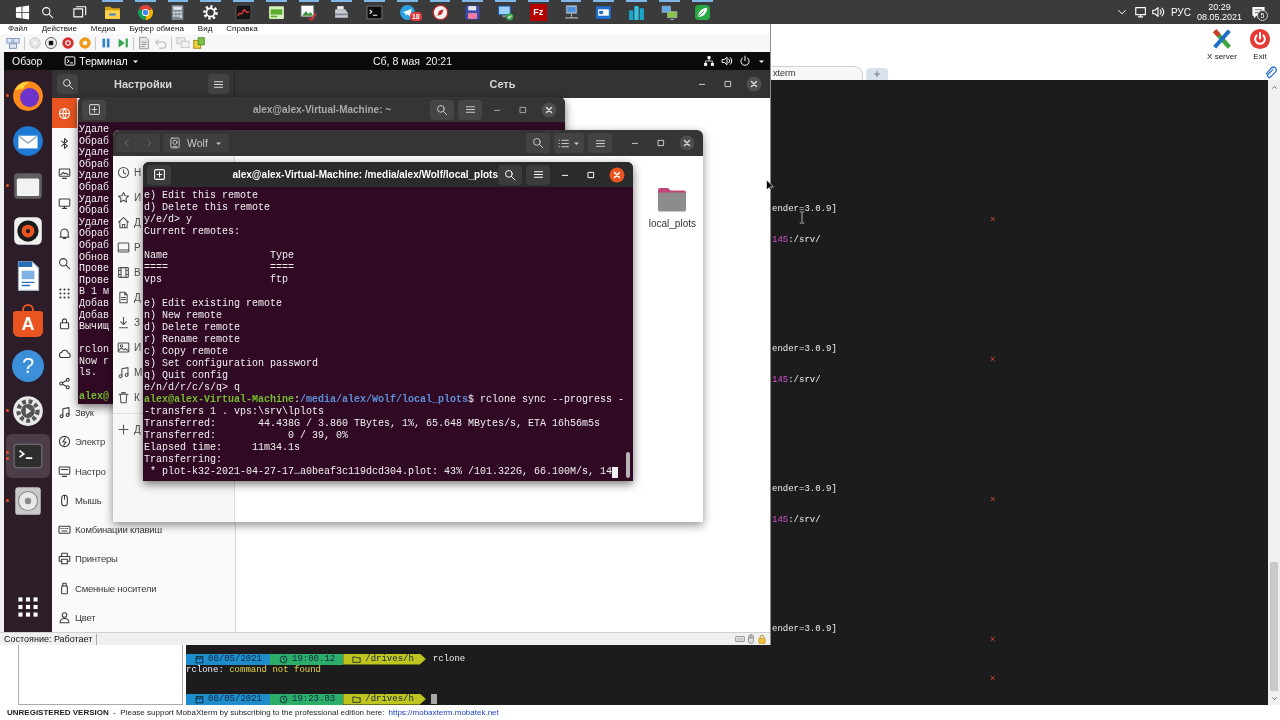  What do you see at coordinates (309, 12) in the screenshot?
I see `picture-icon` at bounding box center [309, 12].